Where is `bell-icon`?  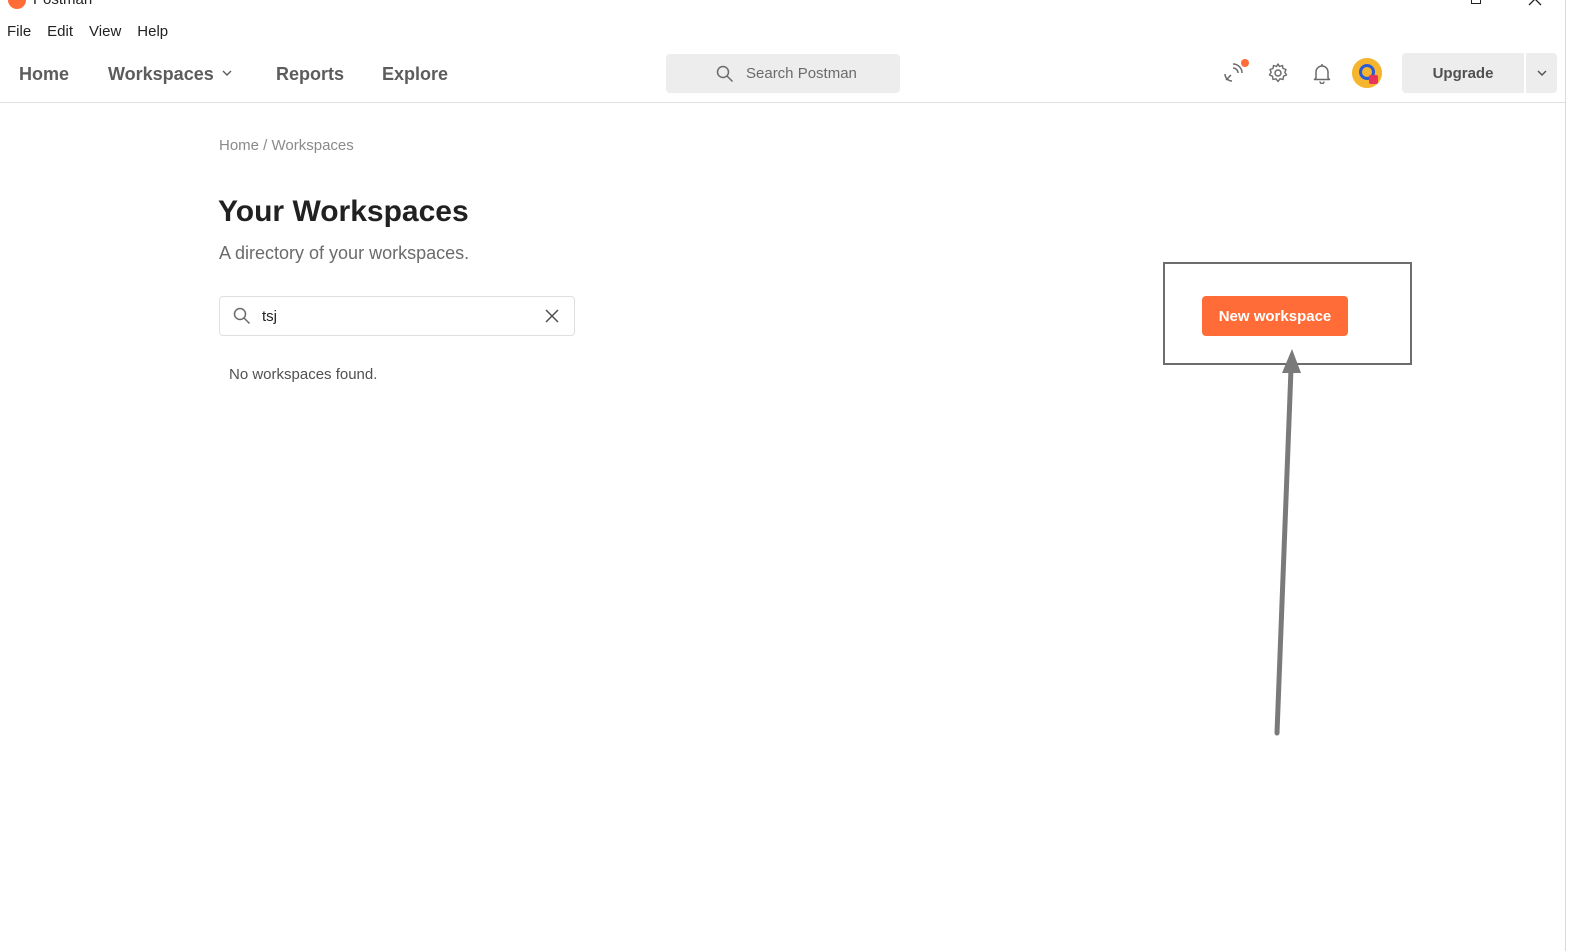
bell-icon is located at coordinates (1322, 73).